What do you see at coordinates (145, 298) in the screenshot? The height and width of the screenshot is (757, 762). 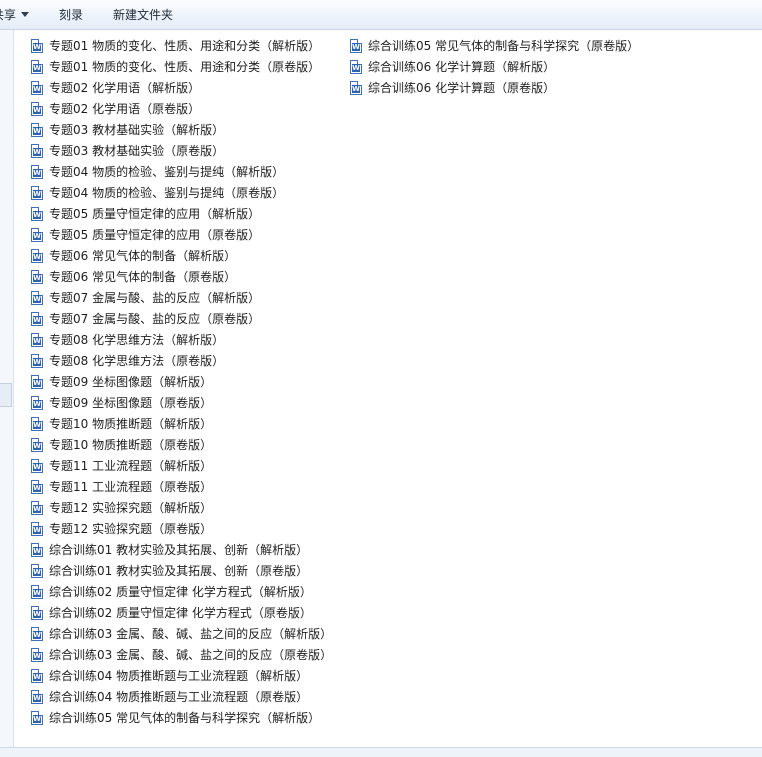 I see `file-item: W 专题07 金属与酸、盐的反应（解析版）` at bounding box center [145, 298].